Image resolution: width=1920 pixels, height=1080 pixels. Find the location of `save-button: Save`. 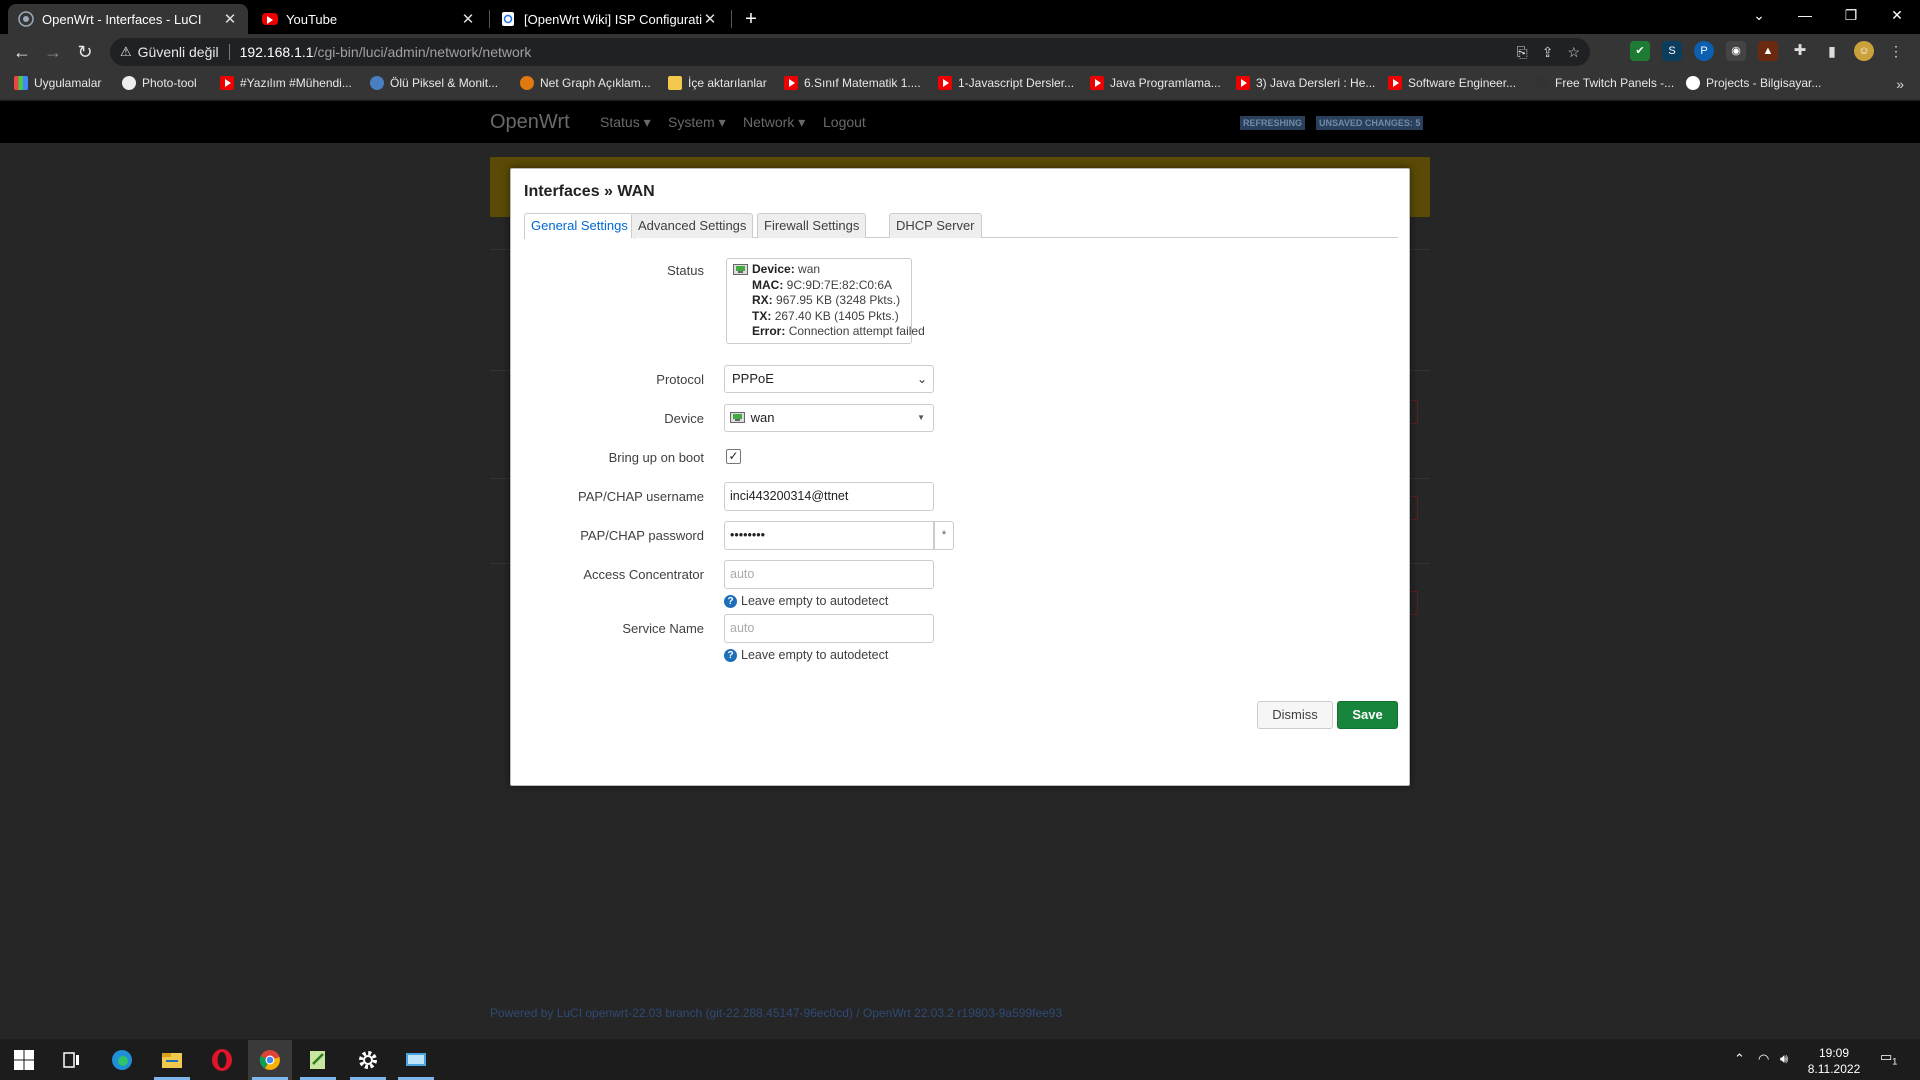

save-button: Save is located at coordinates (1367, 715).